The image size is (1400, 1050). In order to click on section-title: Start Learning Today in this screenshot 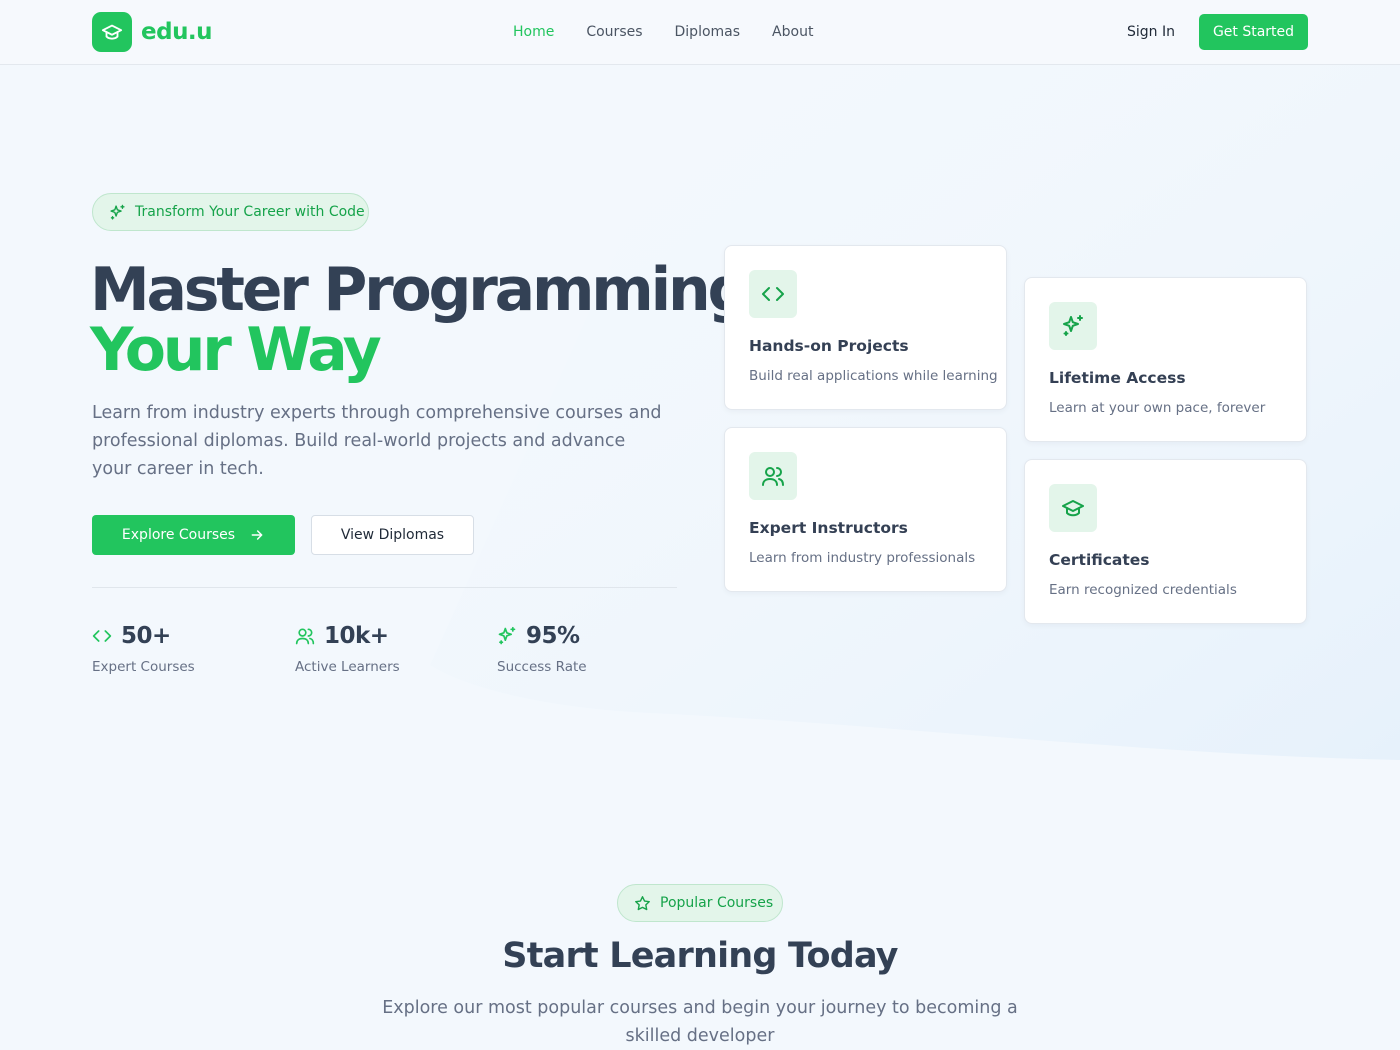, I will do `click(700, 956)`.